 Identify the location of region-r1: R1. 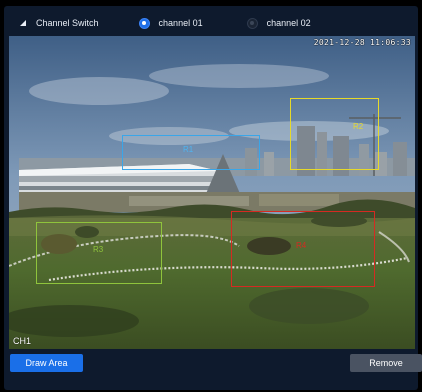
(191, 152).